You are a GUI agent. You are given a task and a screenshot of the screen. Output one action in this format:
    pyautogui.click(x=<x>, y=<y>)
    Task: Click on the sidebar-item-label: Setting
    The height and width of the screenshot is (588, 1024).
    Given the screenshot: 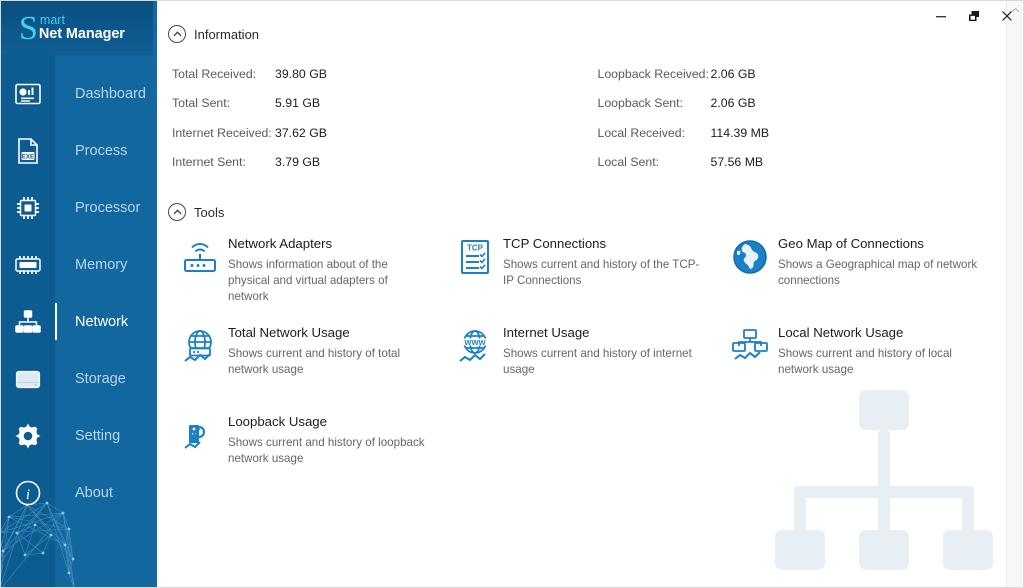 What is the action you would take?
    pyautogui.click(x=98, y=435)
    